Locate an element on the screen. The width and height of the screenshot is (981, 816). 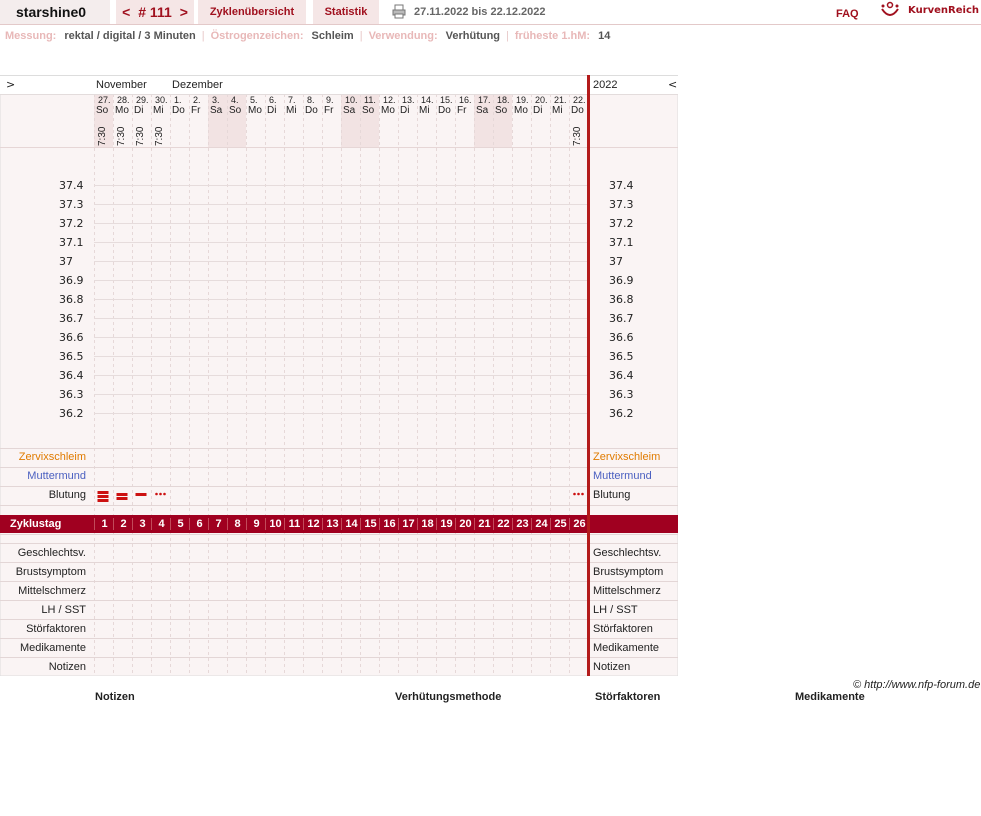
temp-tick-left: 36.5 is located at coordinates (71, 356).